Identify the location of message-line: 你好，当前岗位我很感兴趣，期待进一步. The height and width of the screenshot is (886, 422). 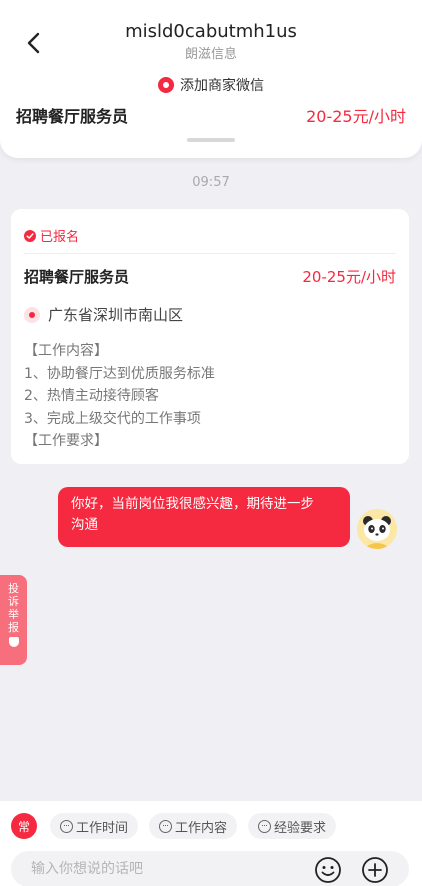
(192, 504).